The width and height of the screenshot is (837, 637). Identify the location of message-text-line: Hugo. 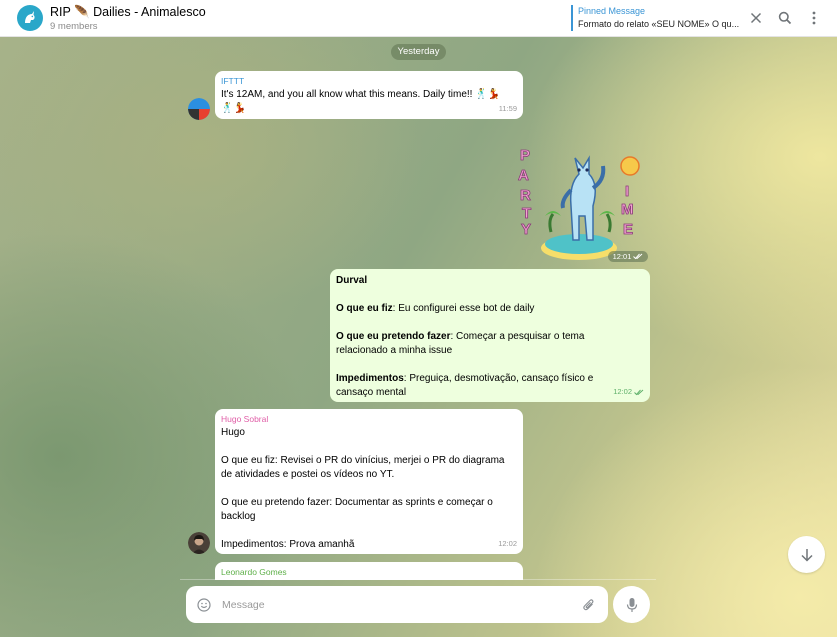
(233, 432).